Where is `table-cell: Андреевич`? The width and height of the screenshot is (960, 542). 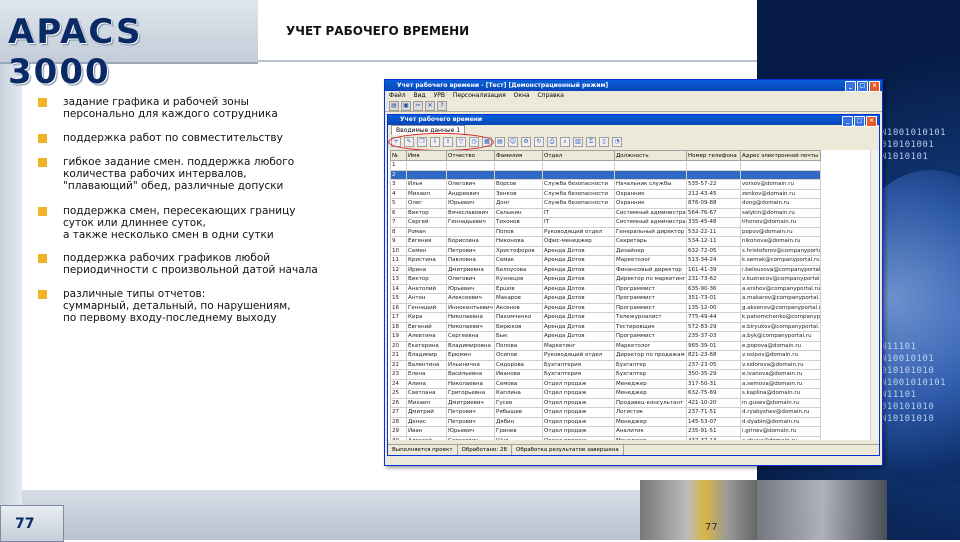 table-cell: Андреевич is located at coordinates (470, 193).